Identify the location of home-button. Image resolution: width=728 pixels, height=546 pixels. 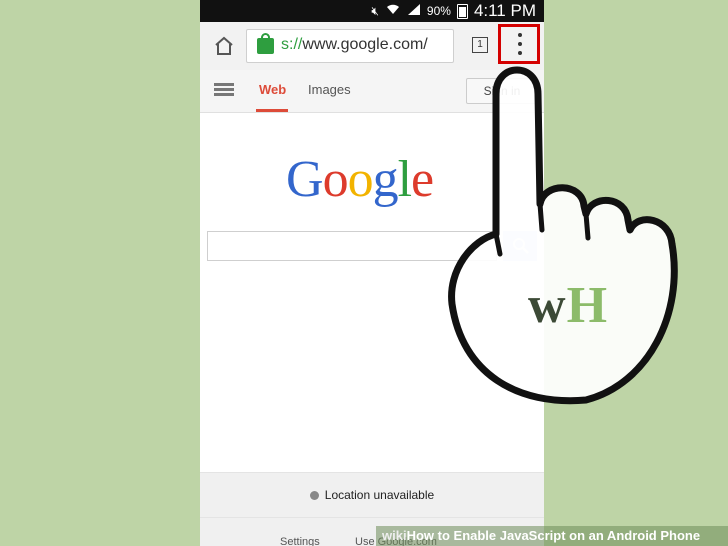
(224, 46).